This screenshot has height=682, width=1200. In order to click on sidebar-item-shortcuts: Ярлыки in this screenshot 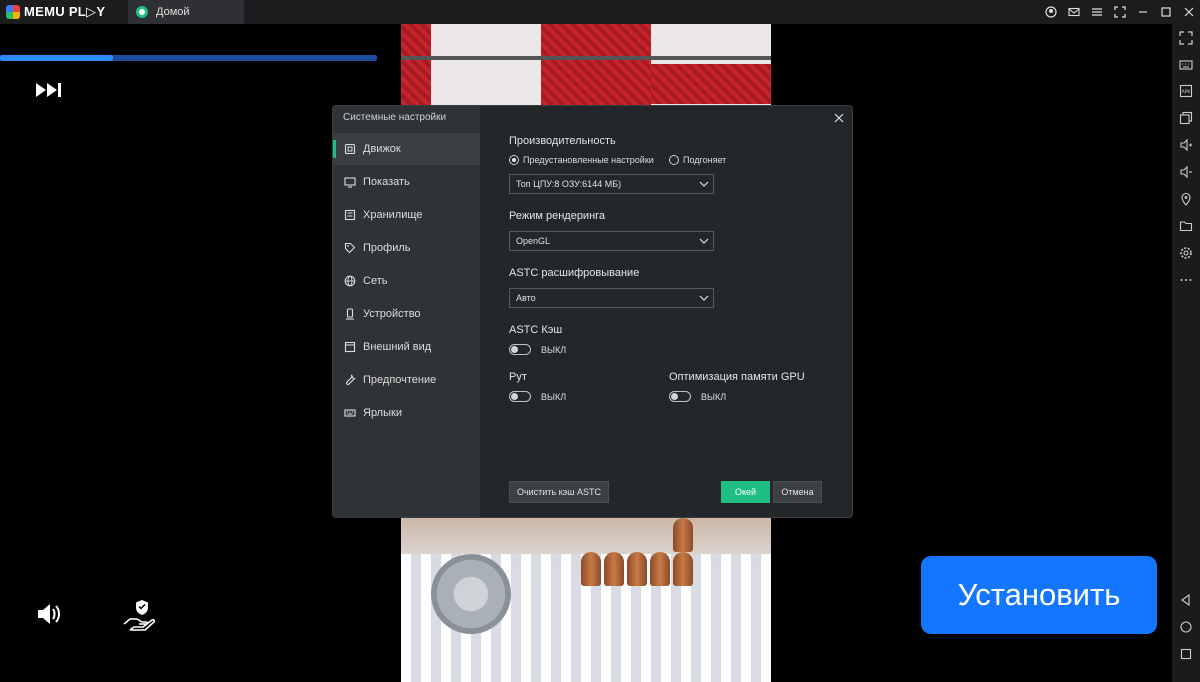, I will do `click(406, 413)`.